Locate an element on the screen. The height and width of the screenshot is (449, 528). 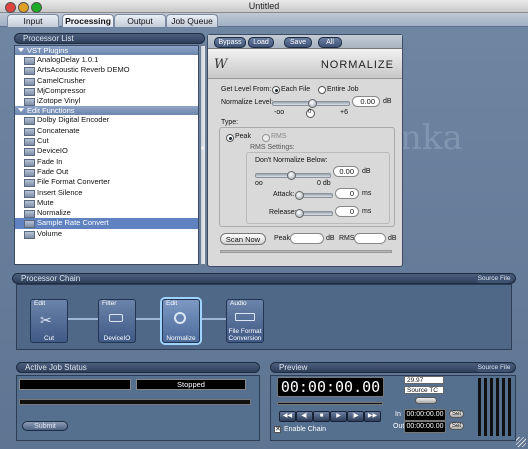
normalize-icon is located at coordinates (180, 318).